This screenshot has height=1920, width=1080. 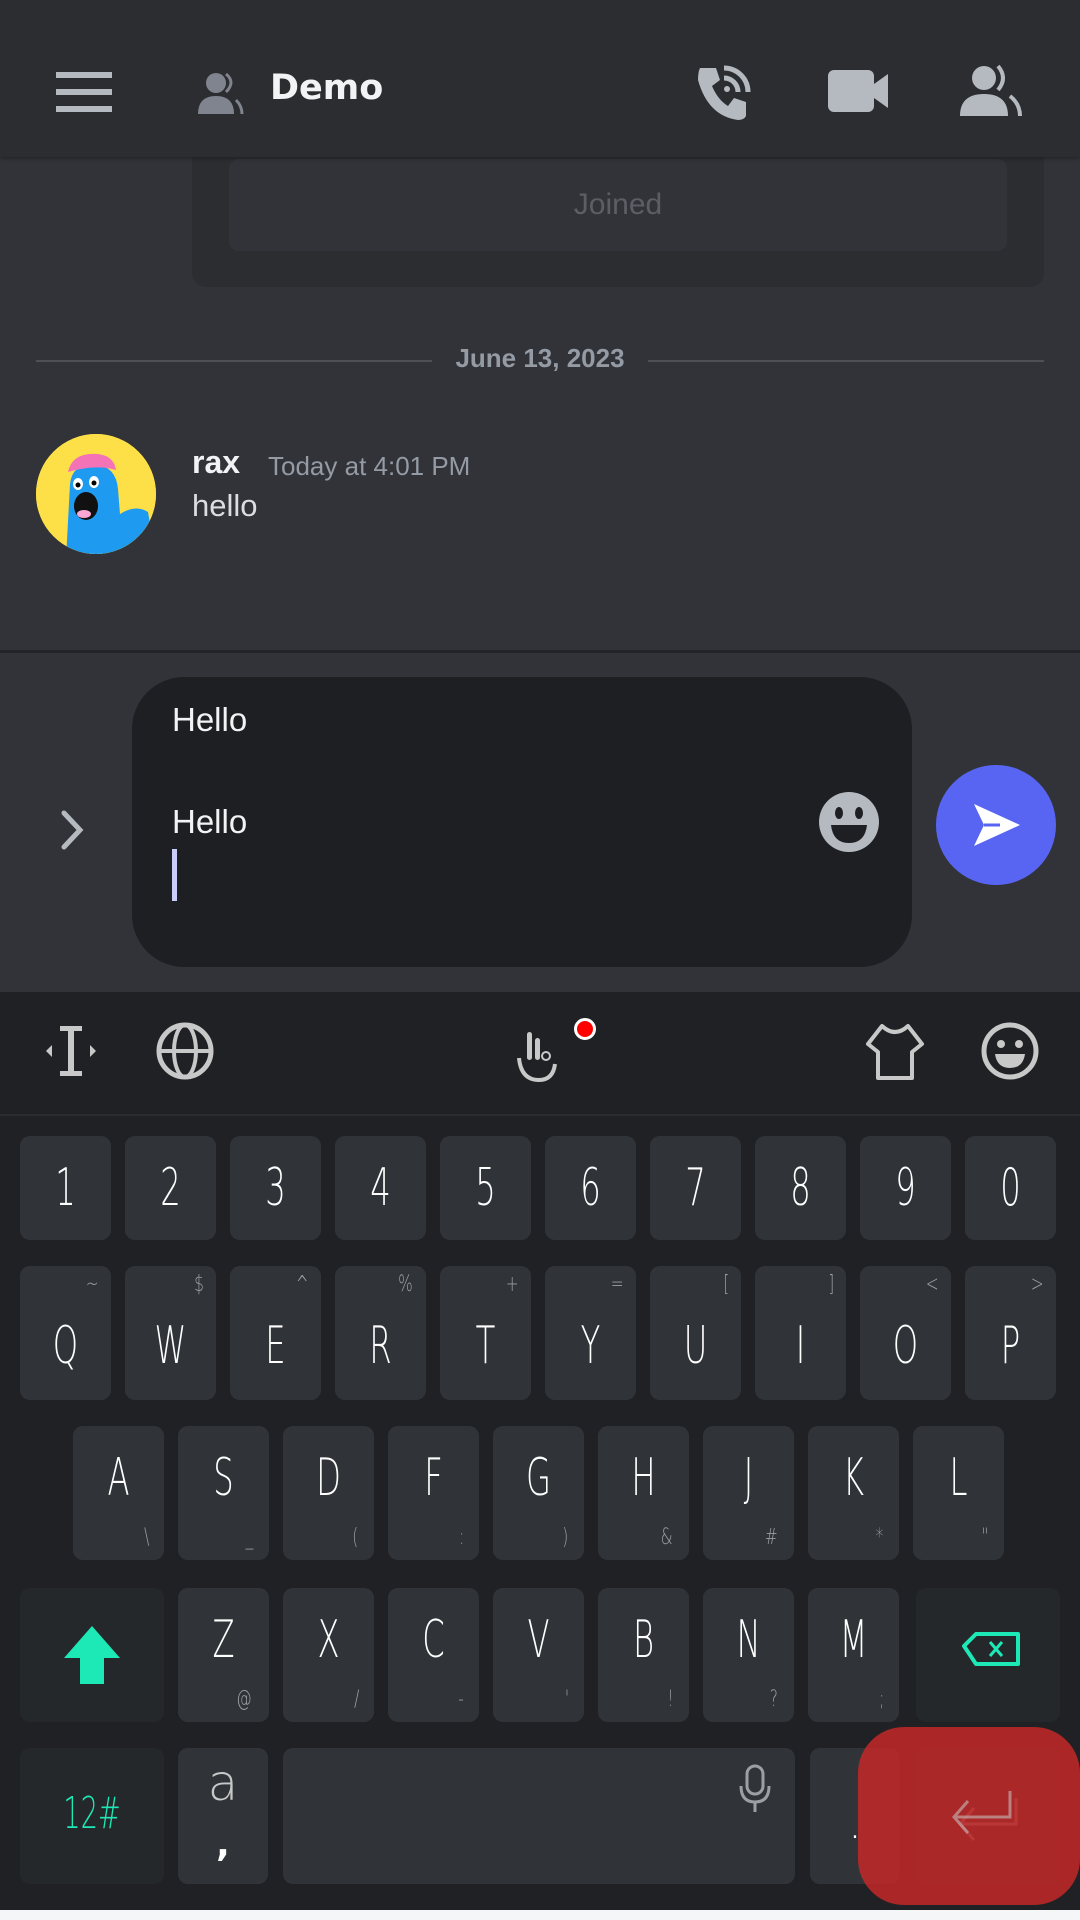 What do you see at coordinates (774, 1699) in the screenshot?
I see `key-secondary-label: ?` at bounding box center [774, 1699].